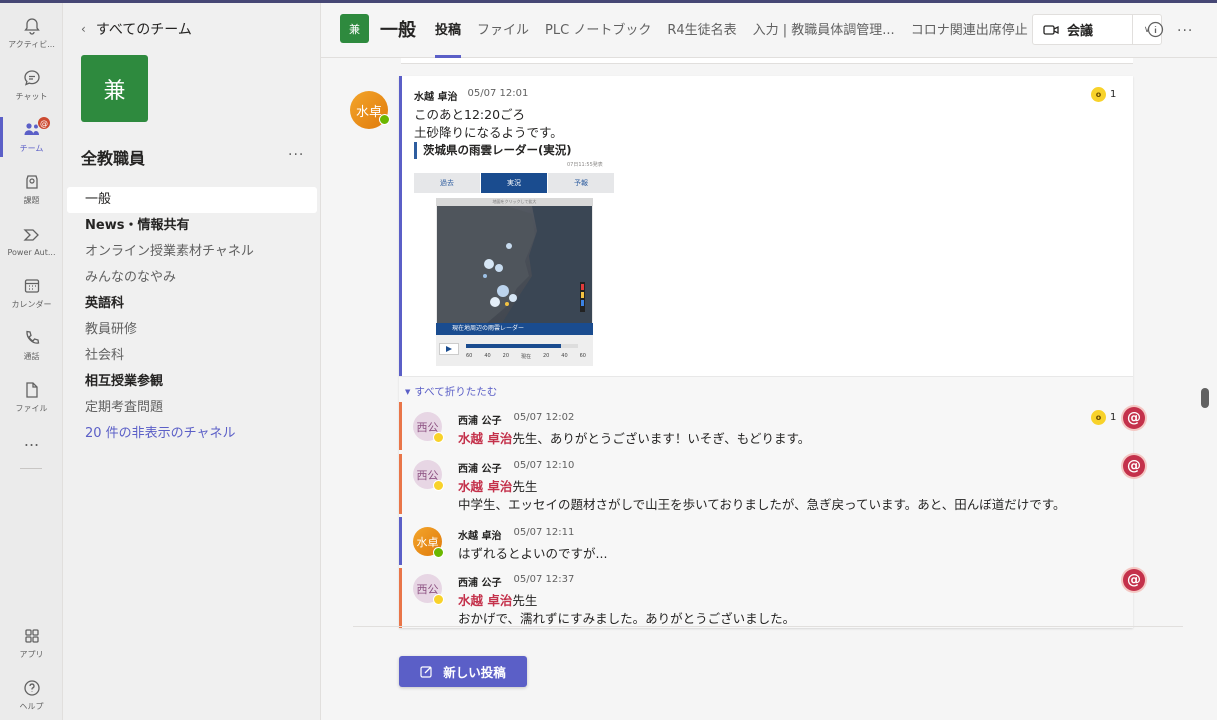  I want to click on reply-time: 05/07 12:10, so click(544, 465).